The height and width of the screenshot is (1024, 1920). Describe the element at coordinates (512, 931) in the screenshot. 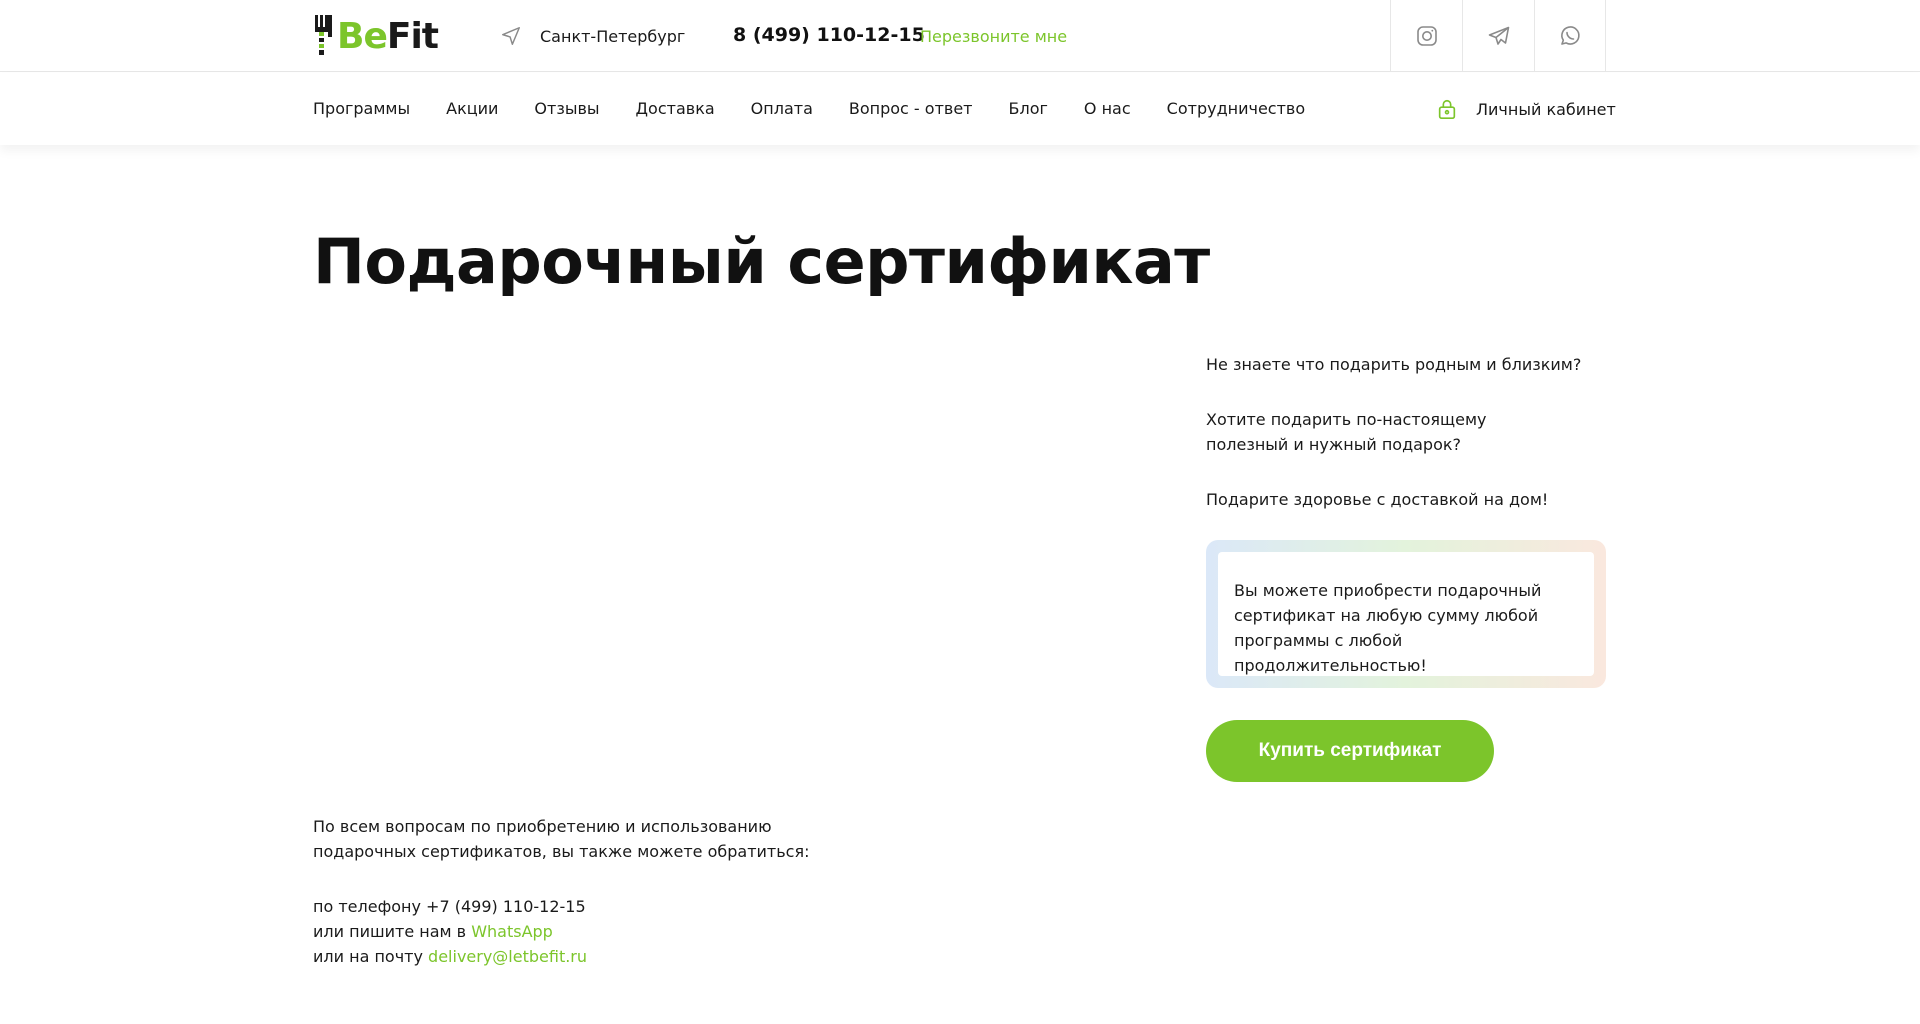

I see `whatsapp-link: WhatsApp` at that location.